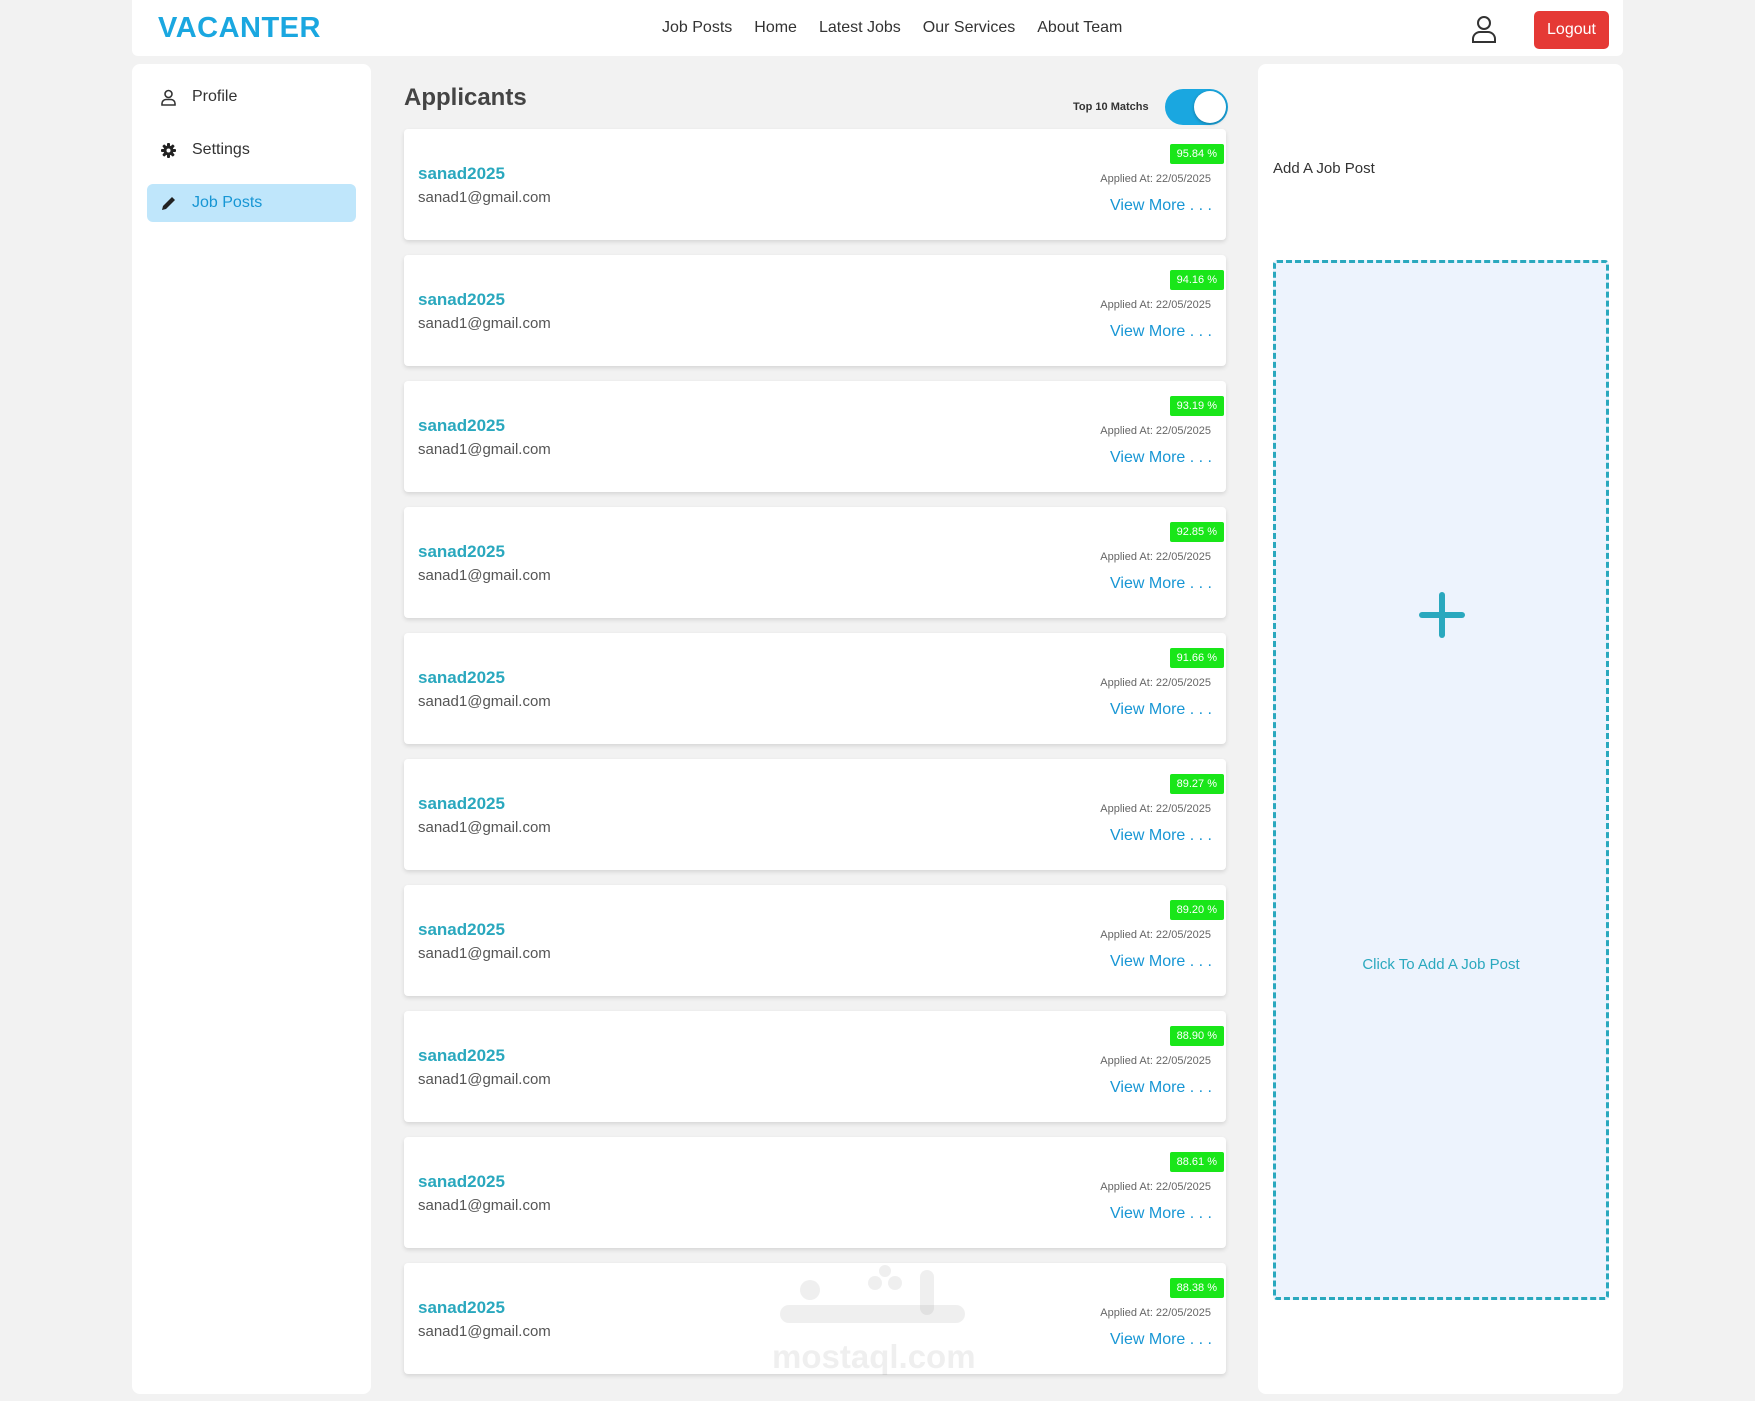 Image resolution: width=1755 pixels, height=1401 pixels. I want to click on add-job-post-title: Add A Job Post, so click(1324, 168).